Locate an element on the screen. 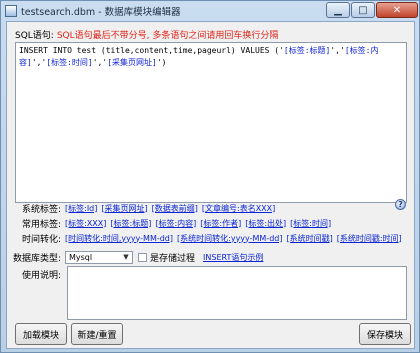 The height and width of the screenshot is (353, 420). app-icon is located at coordinates (11, 11).